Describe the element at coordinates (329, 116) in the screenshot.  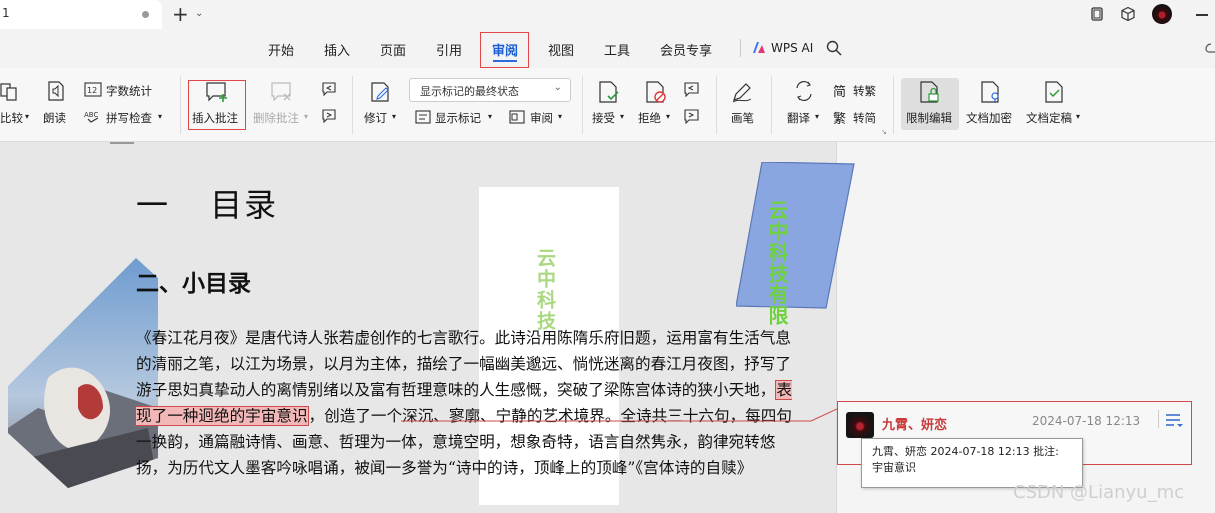
I see `next-comment-icon` at that location.